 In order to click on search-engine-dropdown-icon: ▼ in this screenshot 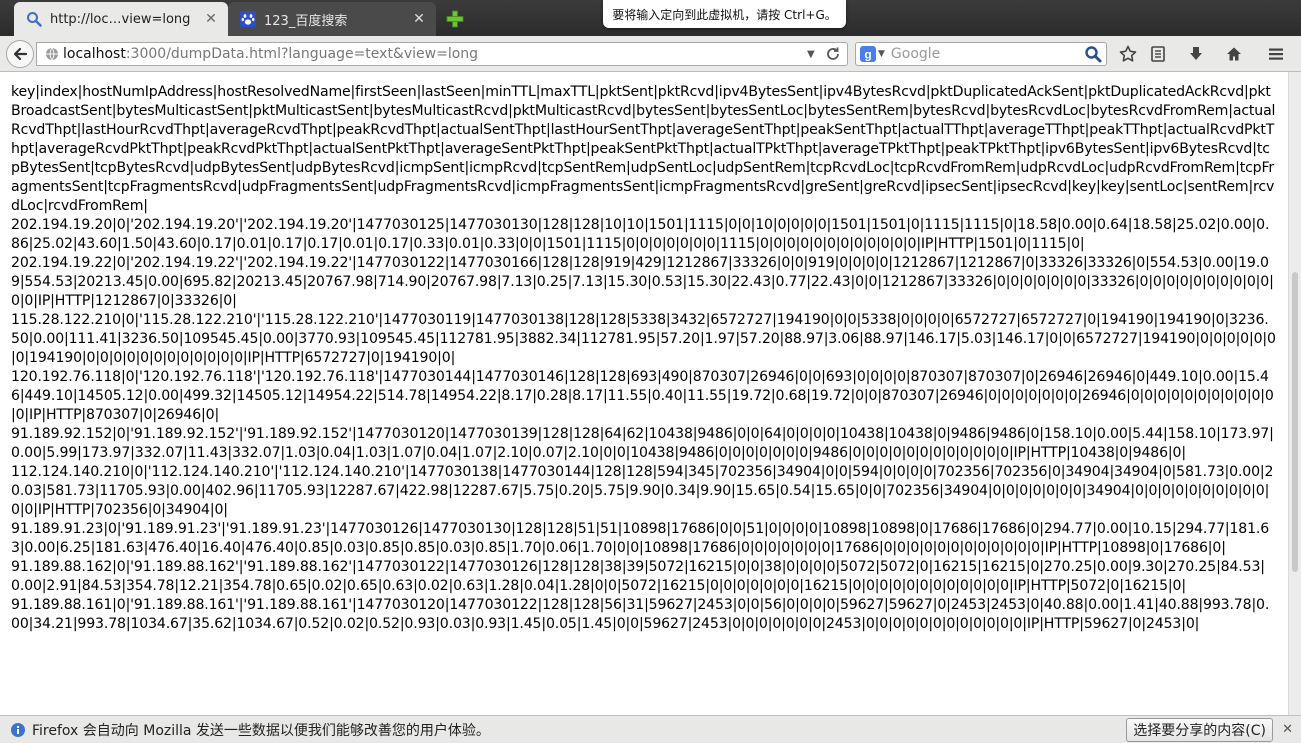, I will do `click(881, 54)`.